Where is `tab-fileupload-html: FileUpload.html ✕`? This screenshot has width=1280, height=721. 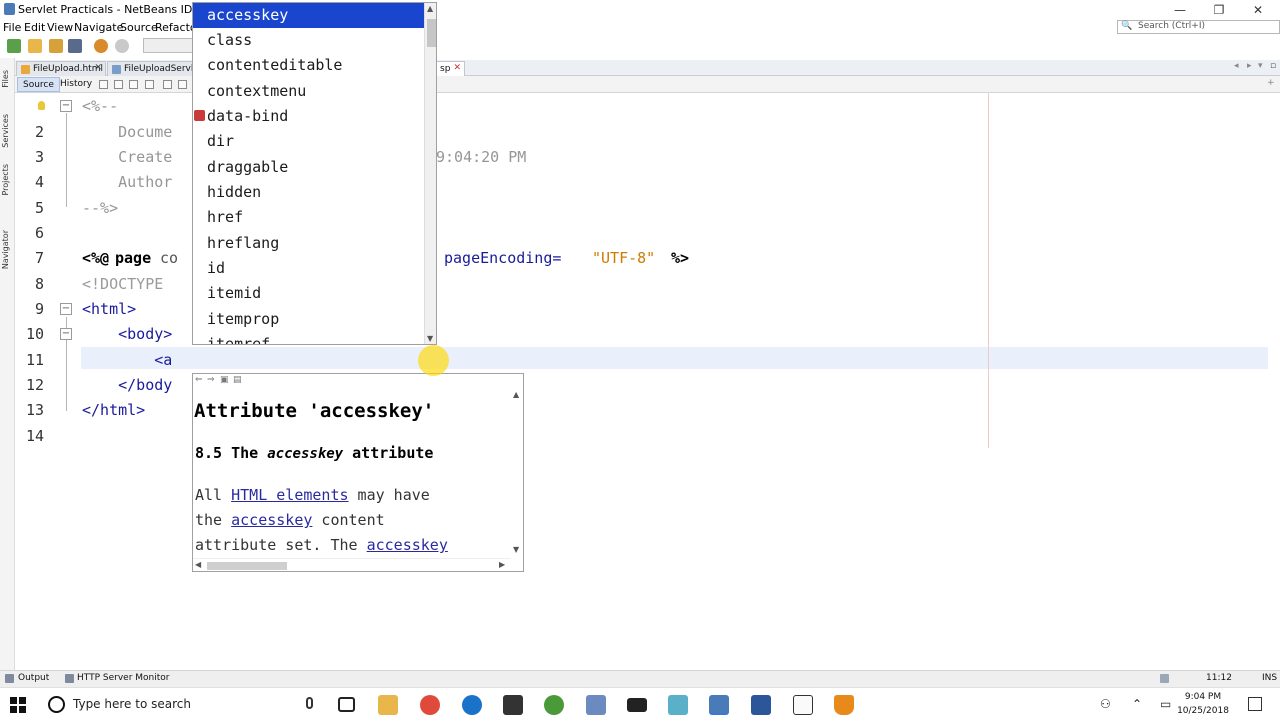 tab-fileupload-html: FileUpload.html ✕ is located at coordinates (61, 68).